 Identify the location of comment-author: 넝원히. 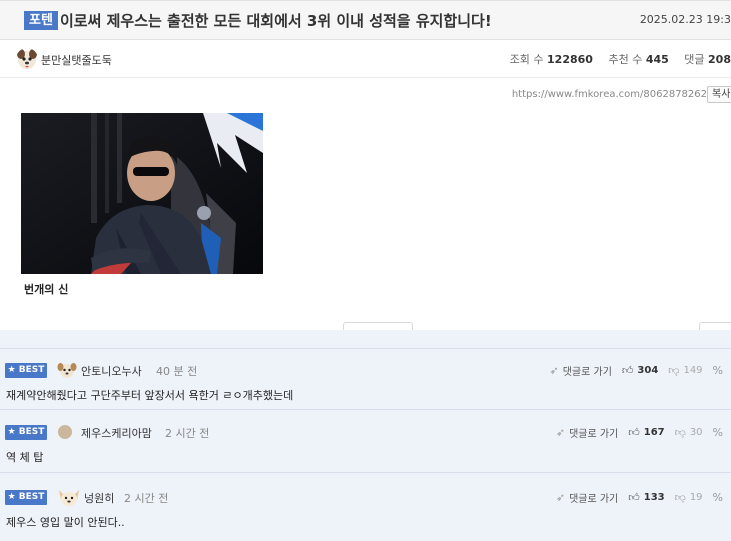
(99, 498).